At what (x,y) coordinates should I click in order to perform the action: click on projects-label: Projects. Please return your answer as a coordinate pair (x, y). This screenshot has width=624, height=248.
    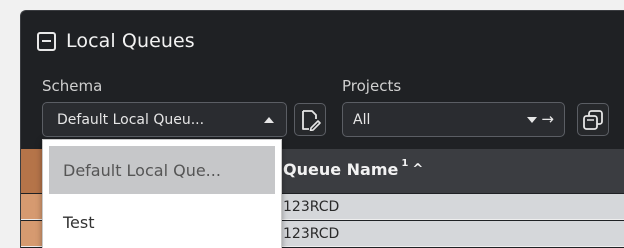
    Looking at the image, I should click on (372, 86).